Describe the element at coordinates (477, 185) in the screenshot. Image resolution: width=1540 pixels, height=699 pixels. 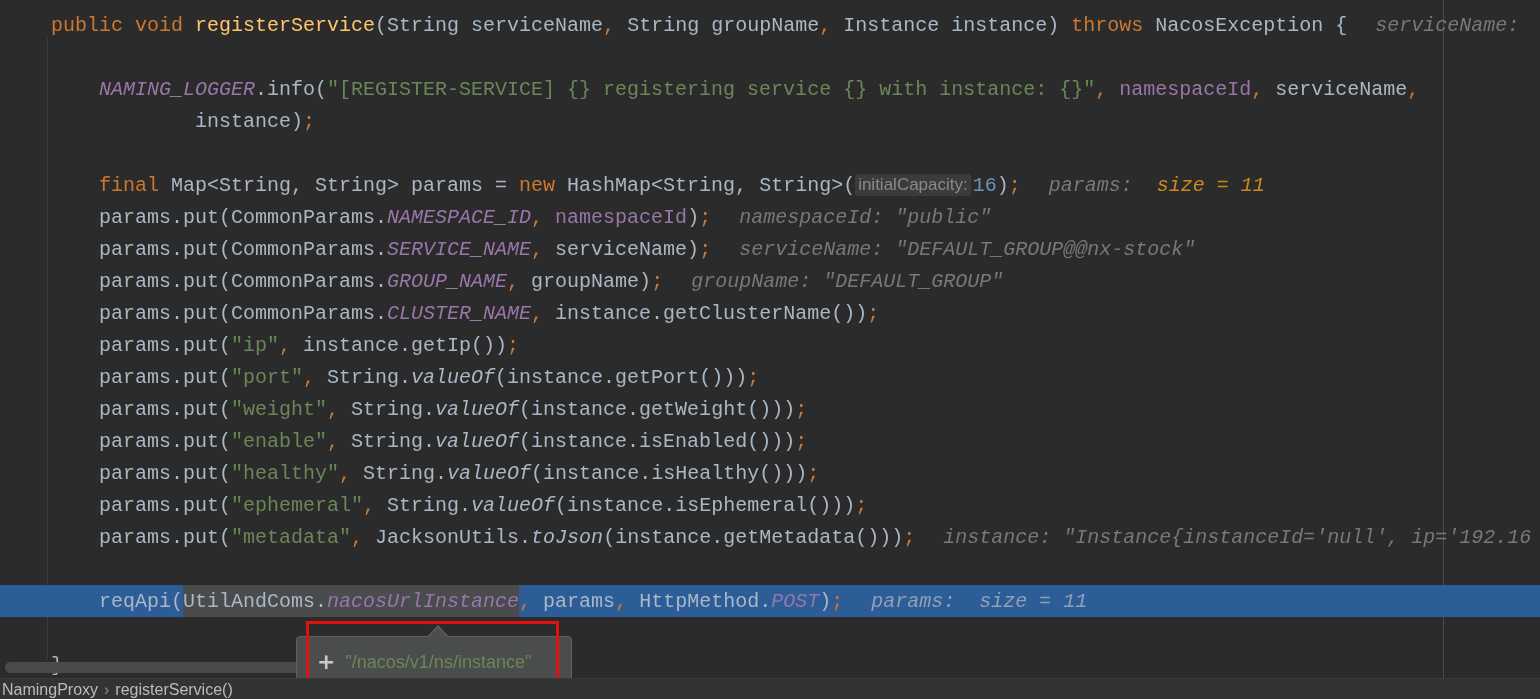
I see `code-line: final Map<String, String> params = new HashMap<String, String>(` at that location.